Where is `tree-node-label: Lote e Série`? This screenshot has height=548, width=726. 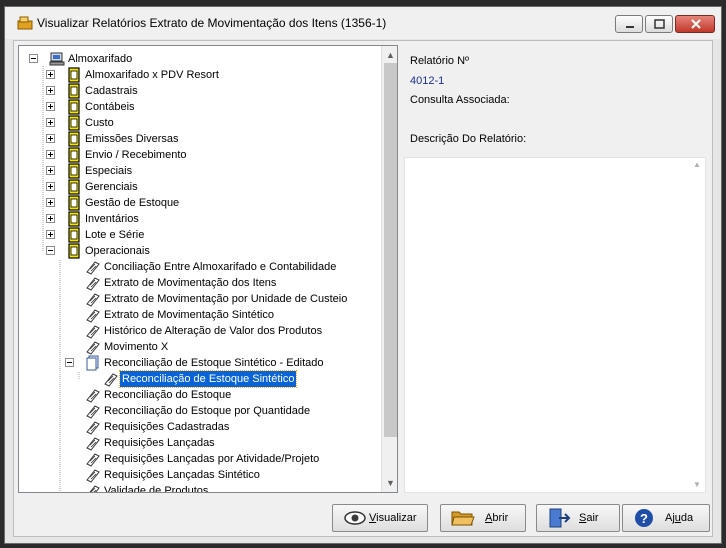
tree-node-label: Lote e Série is located at coordinates (115, 235).